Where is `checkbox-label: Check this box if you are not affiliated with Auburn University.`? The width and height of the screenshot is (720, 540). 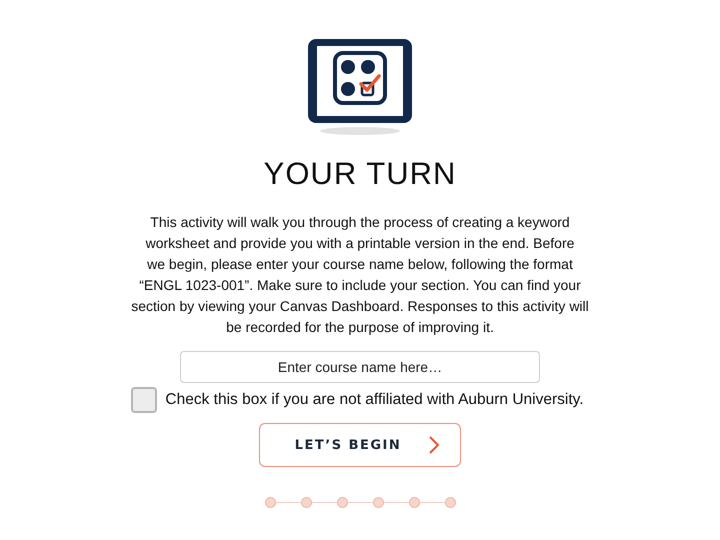
checkbox-label: Check this box if you are not affiliated with Auburn University. is located at coordinates (374, 400).